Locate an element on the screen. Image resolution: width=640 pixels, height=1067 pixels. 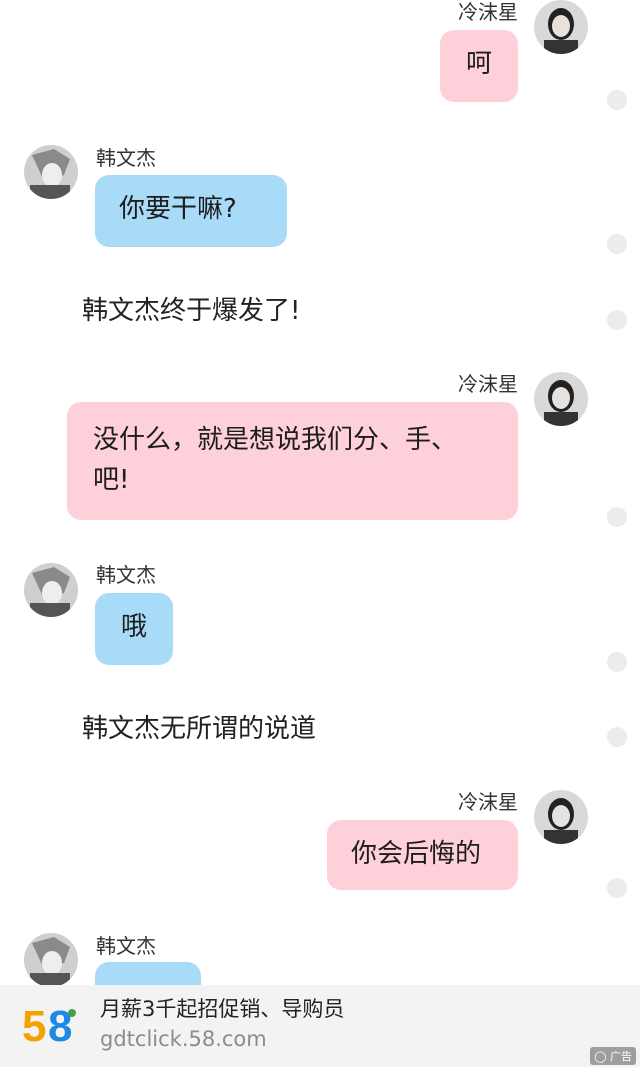
svg-text: 8 is located at coordinates (60, 1024).